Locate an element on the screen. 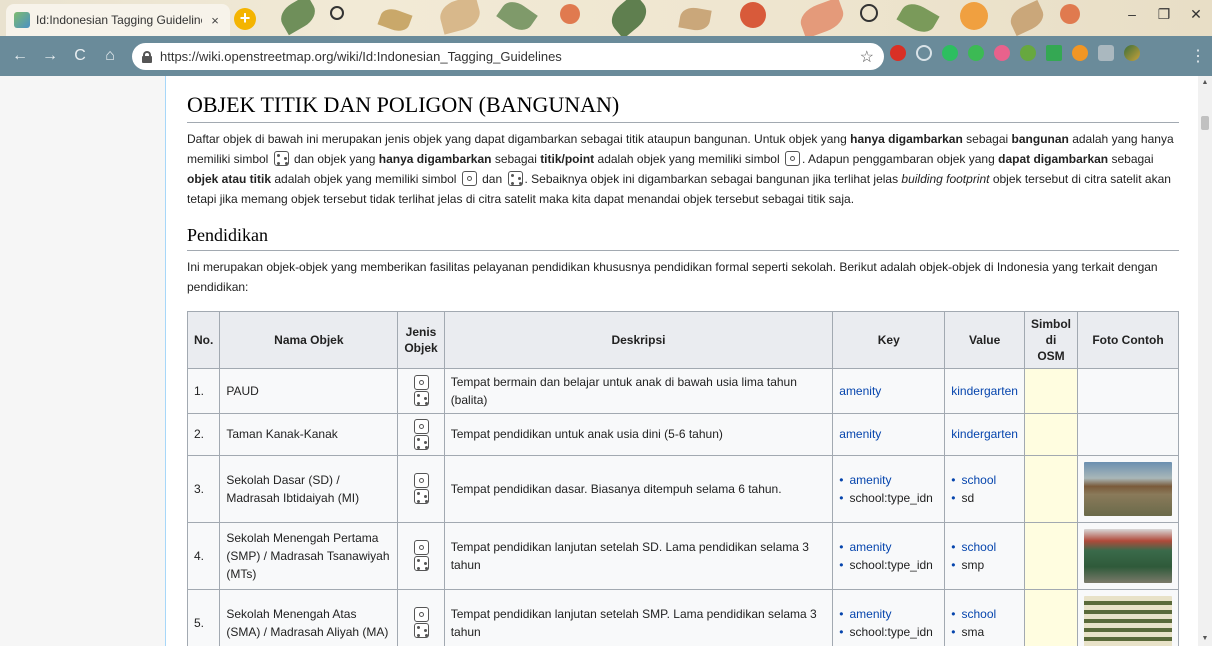 Image resolution: width=1212 pixels, height=646 pixels. value-text: smp is located at coordinates (973, 564).